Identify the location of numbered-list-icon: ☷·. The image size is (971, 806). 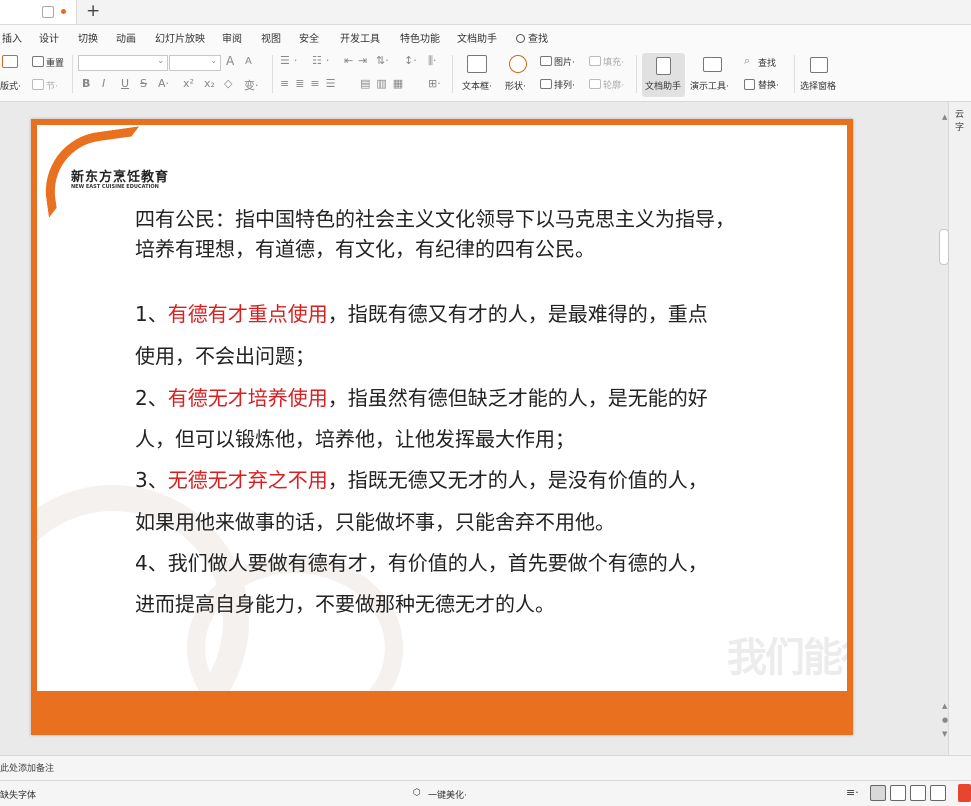
(322, 60).